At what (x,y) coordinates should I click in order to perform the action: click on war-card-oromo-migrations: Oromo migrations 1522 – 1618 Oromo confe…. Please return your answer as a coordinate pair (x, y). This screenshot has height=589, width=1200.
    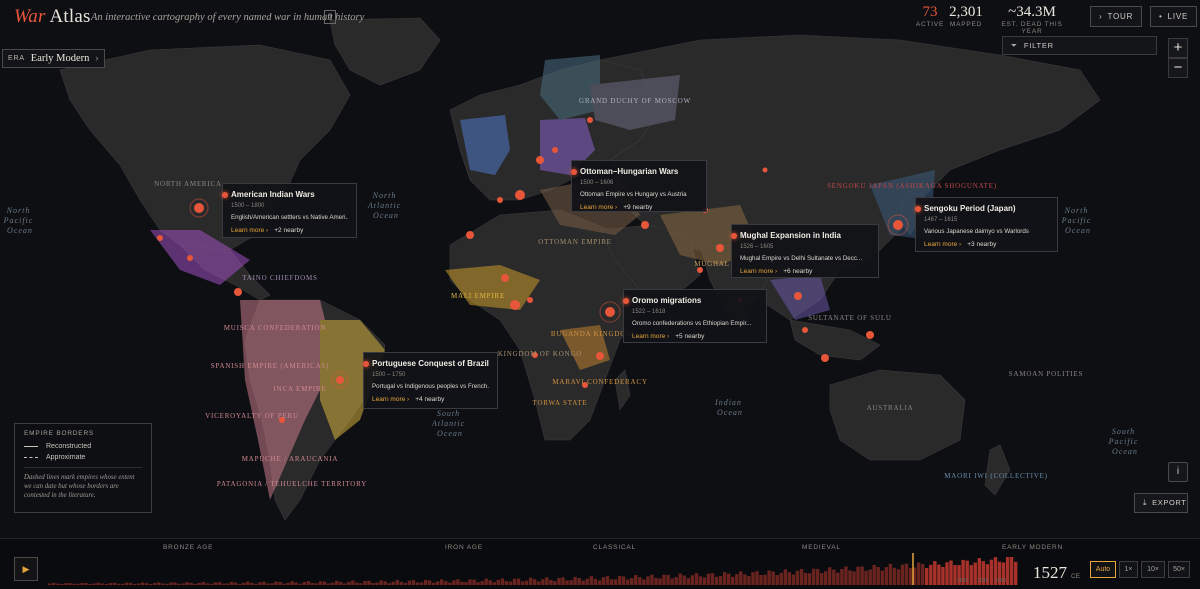
    Looking at the image, I should click on (695, 316).